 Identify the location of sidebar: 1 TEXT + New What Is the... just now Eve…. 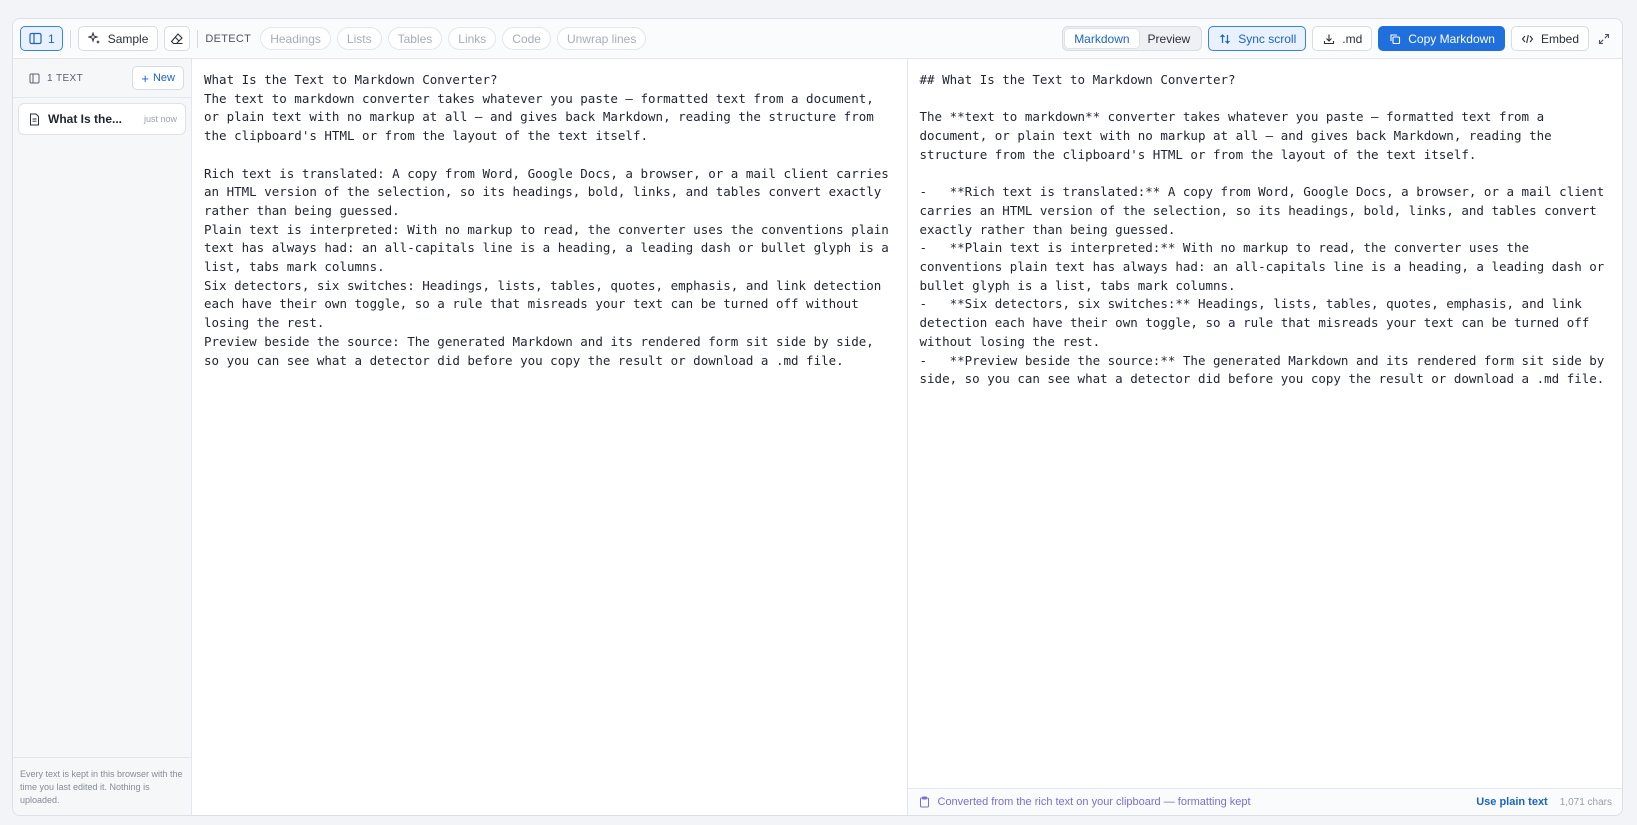
(102, 437).